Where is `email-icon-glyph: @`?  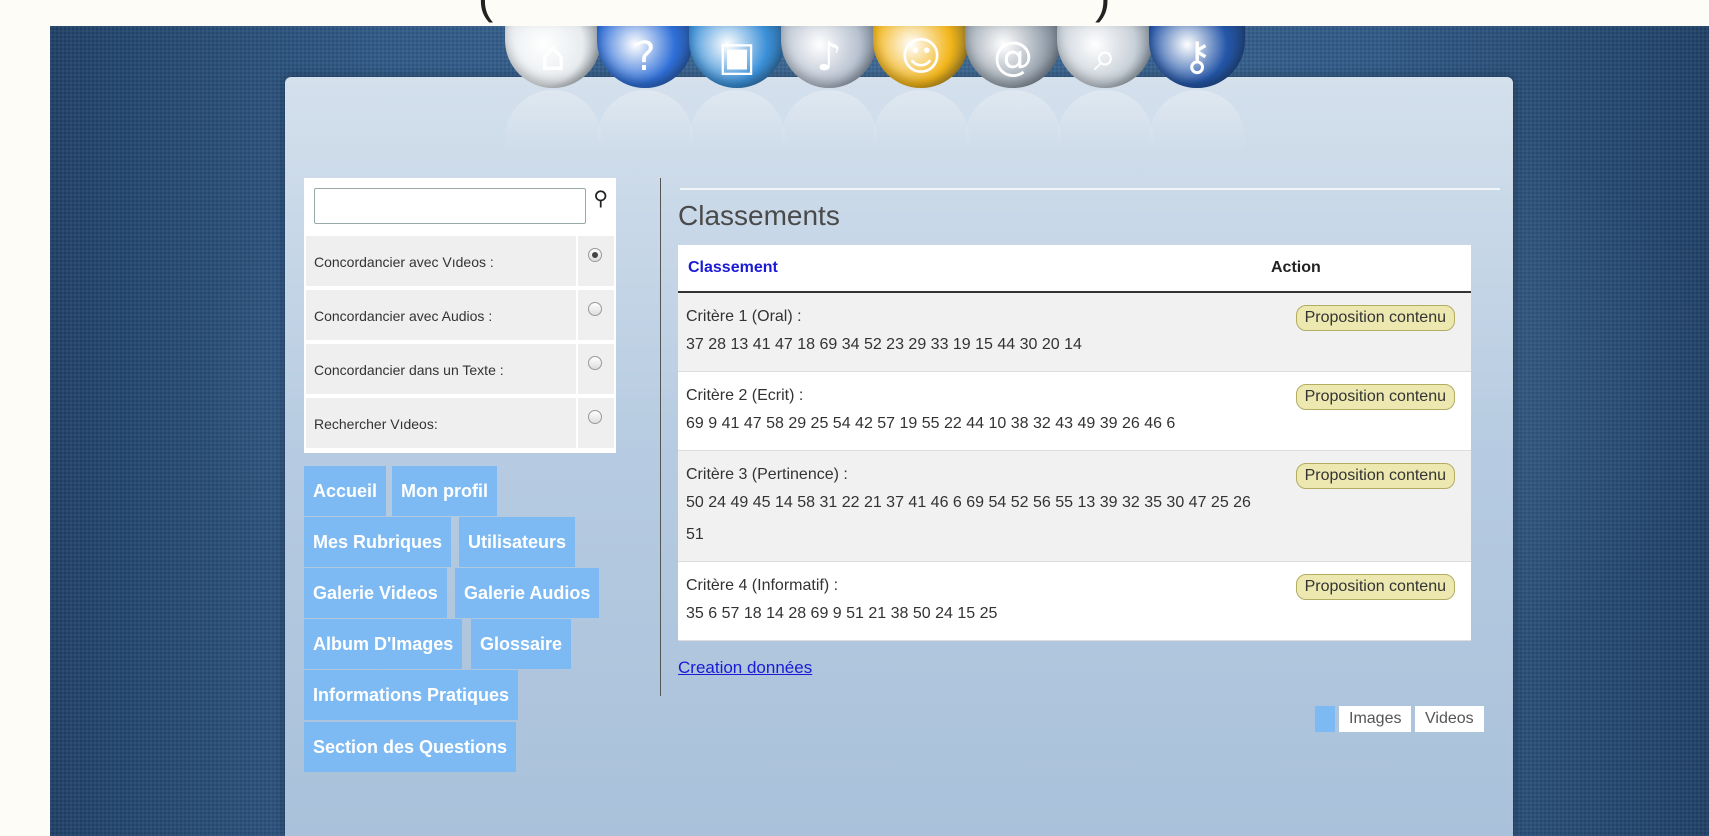
email-icon-glyph: @ is located at coordinates (1013, 57).